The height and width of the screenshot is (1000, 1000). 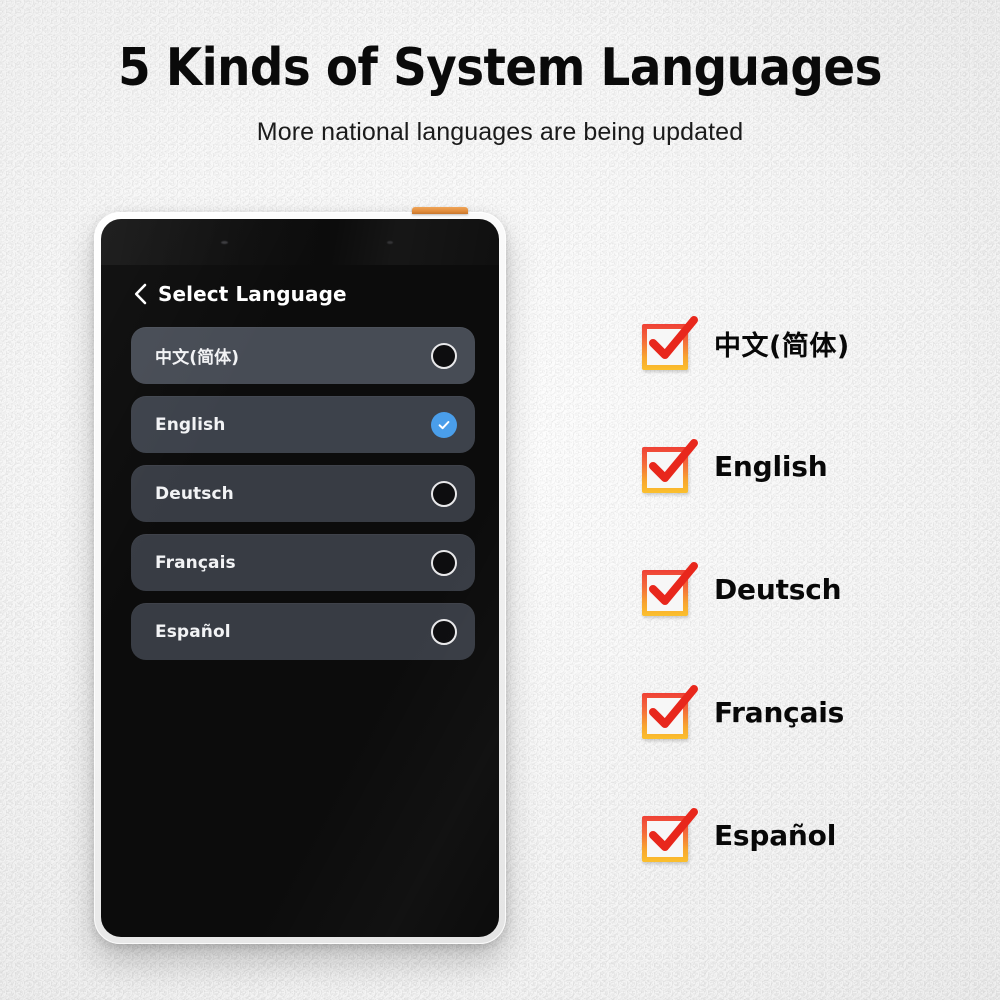 I want to click on checklist-item: Español, so click(x=812, y=835).